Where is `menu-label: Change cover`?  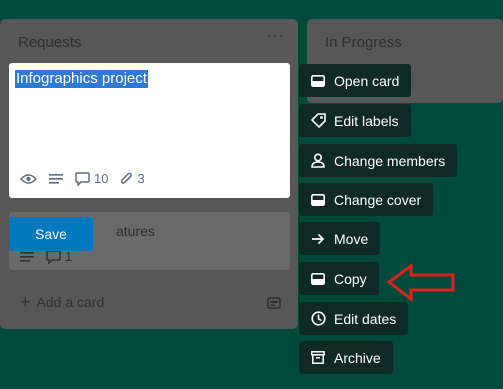
menu-label: Change cover is located at coordinates (378, 199).